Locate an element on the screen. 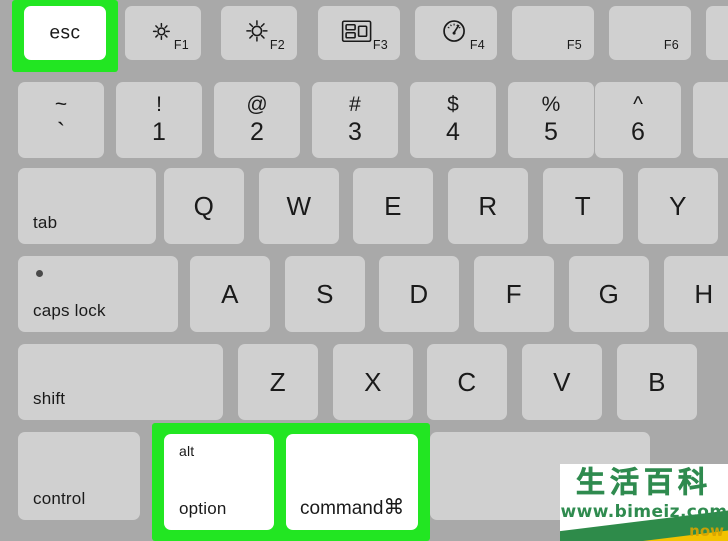  key-lower-one: 1 is located at coordinates (159, 131).